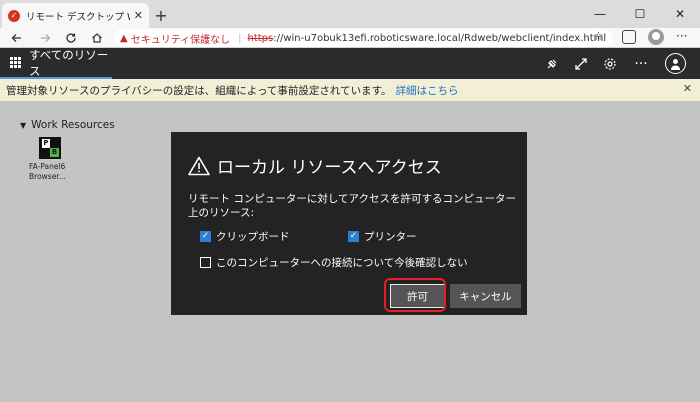  Describe the element at coordinates (253, 237) in the screenshot. I see `clipboard-label: クリップボード` at that location.